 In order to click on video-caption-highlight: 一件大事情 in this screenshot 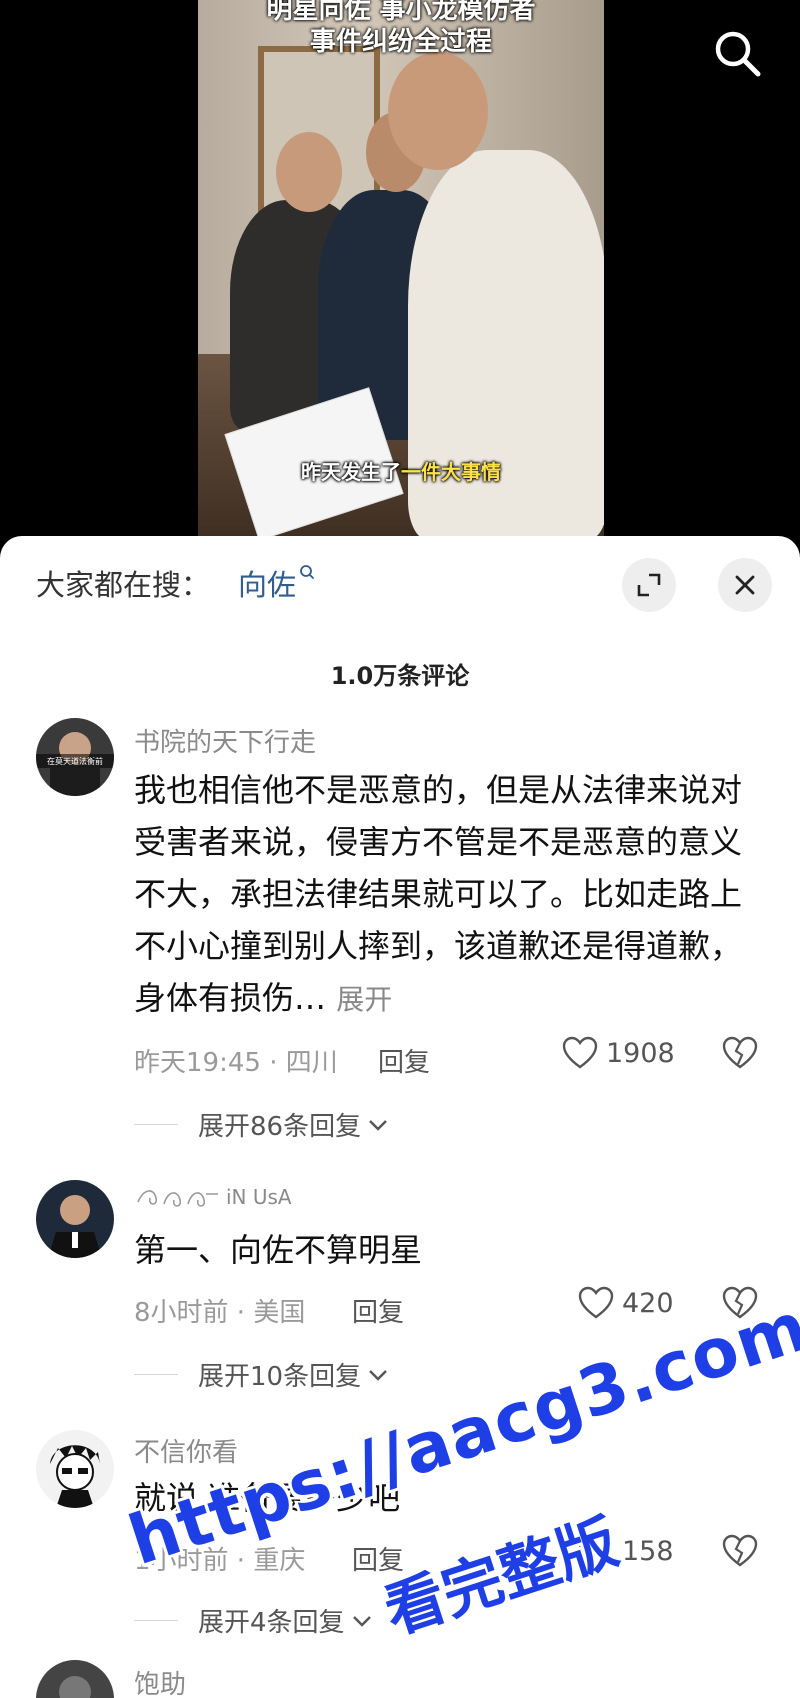, I will do `click(451, 472)`.